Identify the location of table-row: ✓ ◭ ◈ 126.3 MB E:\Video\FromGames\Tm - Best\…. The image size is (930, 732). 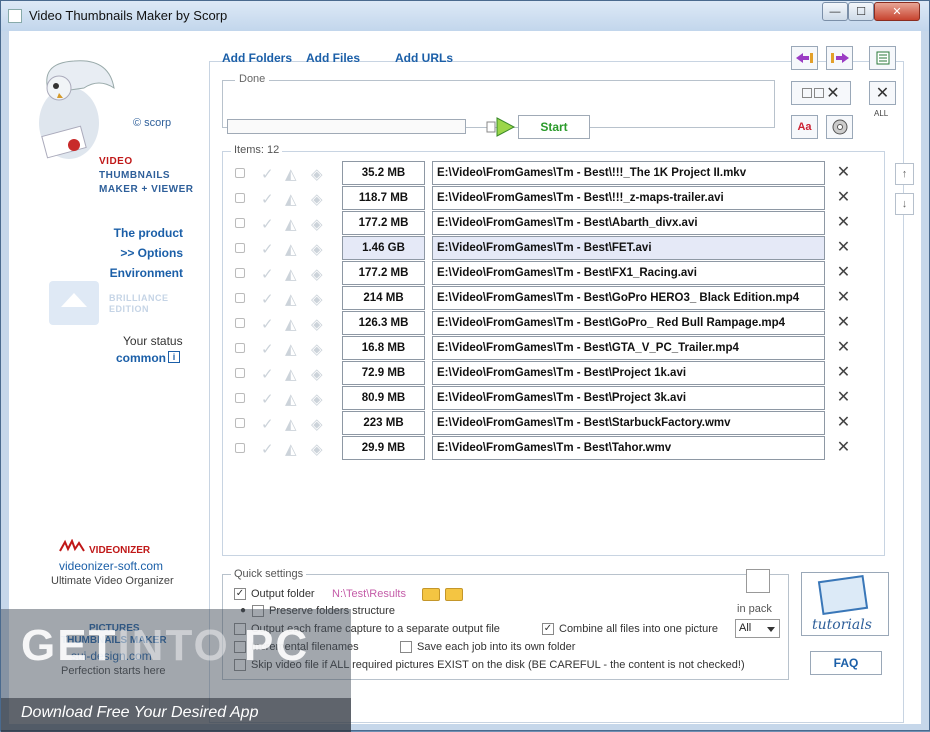
(548, 323).